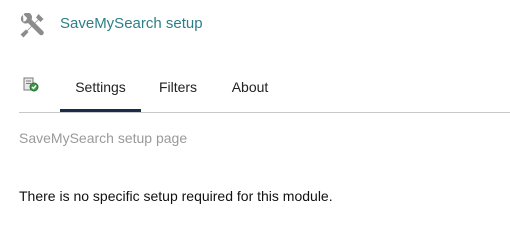 This screenshot has height=240, width=510. Describe the element at coordinates (131, 23) in the screenshot. I see `page-title: SaveMySearch setup` at that location.